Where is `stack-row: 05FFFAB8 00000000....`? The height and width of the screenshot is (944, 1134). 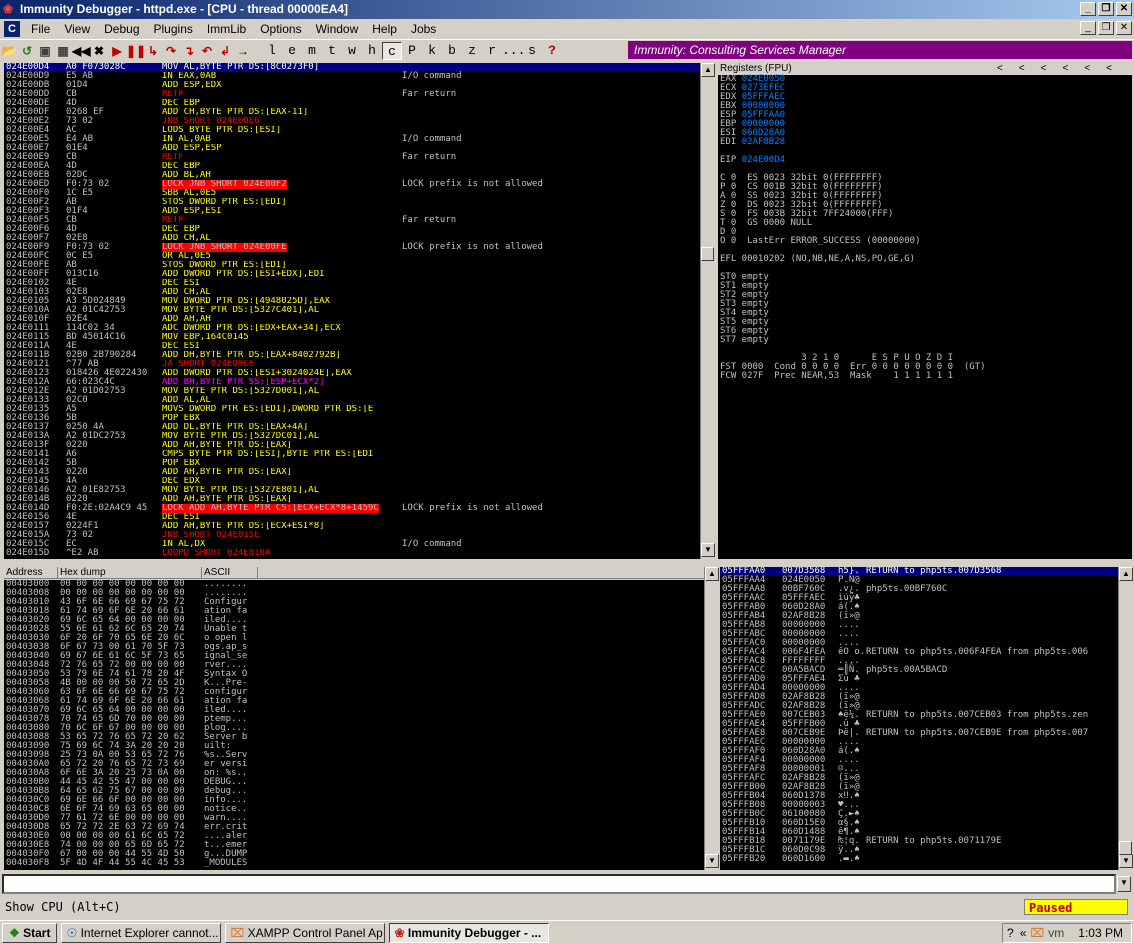
stack-row: 05FFFAB8 00000000.... is located at coordinates (919, 625).